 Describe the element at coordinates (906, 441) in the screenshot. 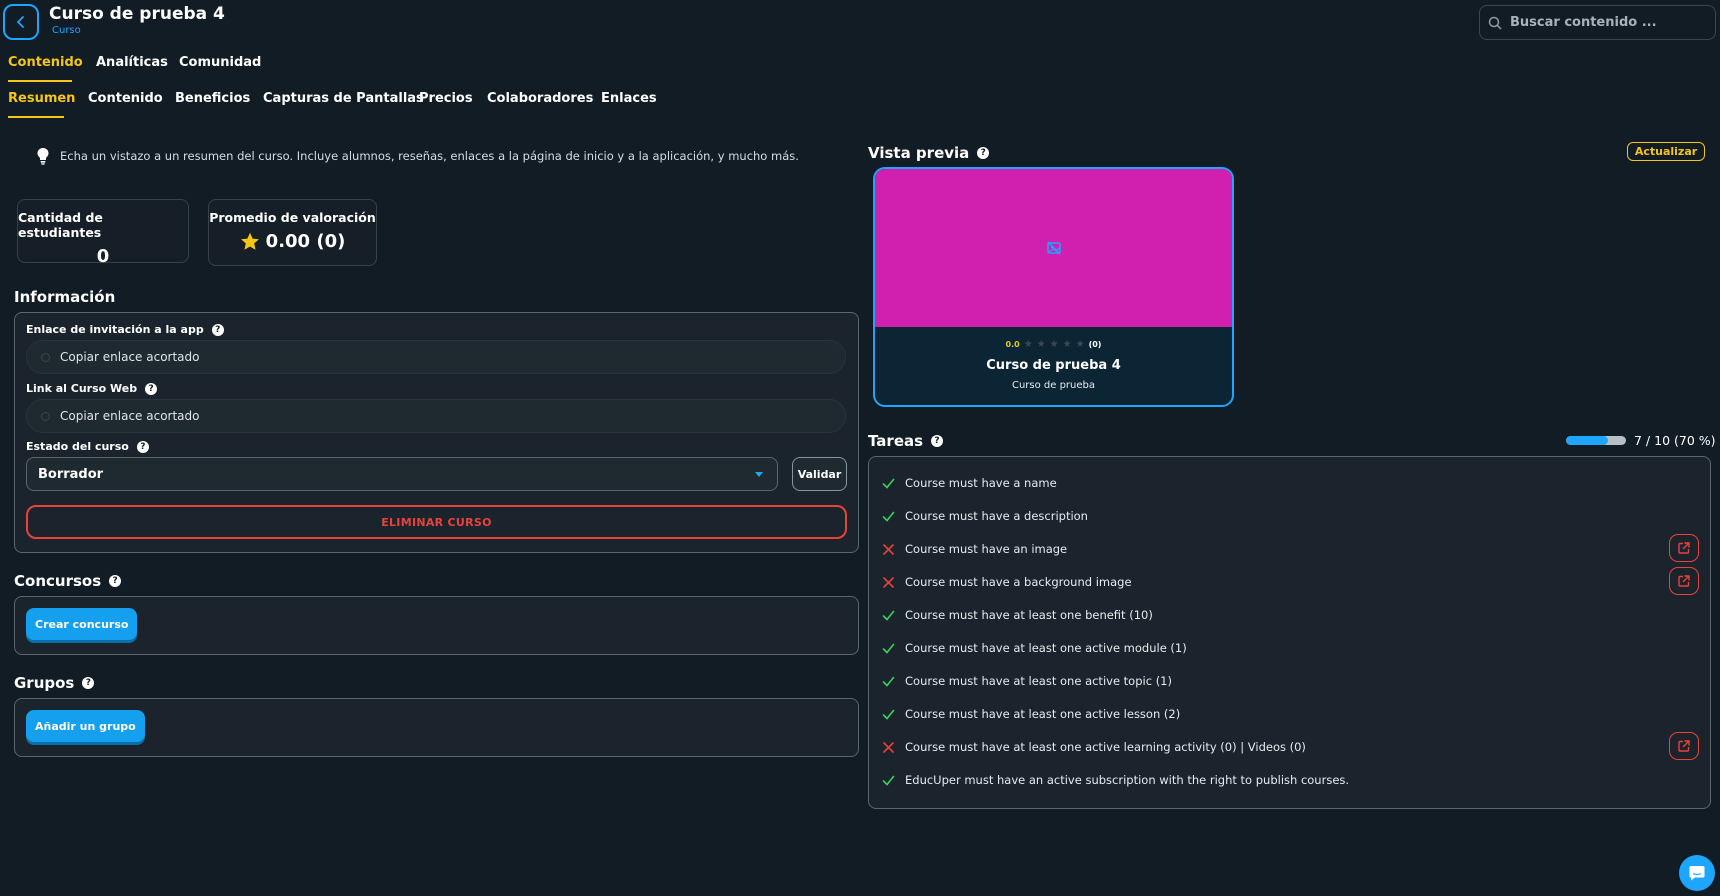

I see `tasks-section-title: Tareas ?` at that location.